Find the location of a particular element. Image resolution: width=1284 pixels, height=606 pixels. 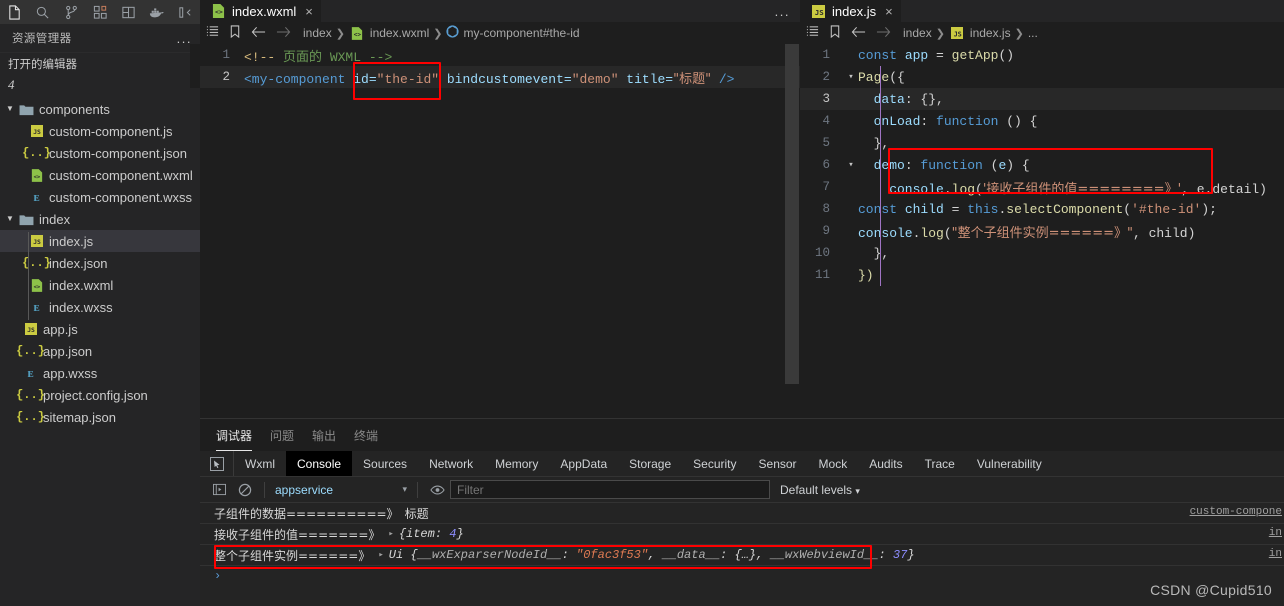

devtools-tab-storage: Storage is located at coordinates (650, 463).